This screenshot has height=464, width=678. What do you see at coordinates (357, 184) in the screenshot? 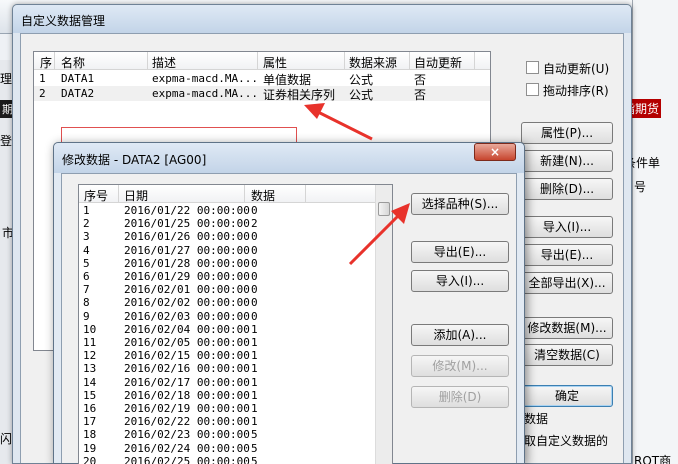
I see `annotation-arrows` at bounding box center [357, 184].